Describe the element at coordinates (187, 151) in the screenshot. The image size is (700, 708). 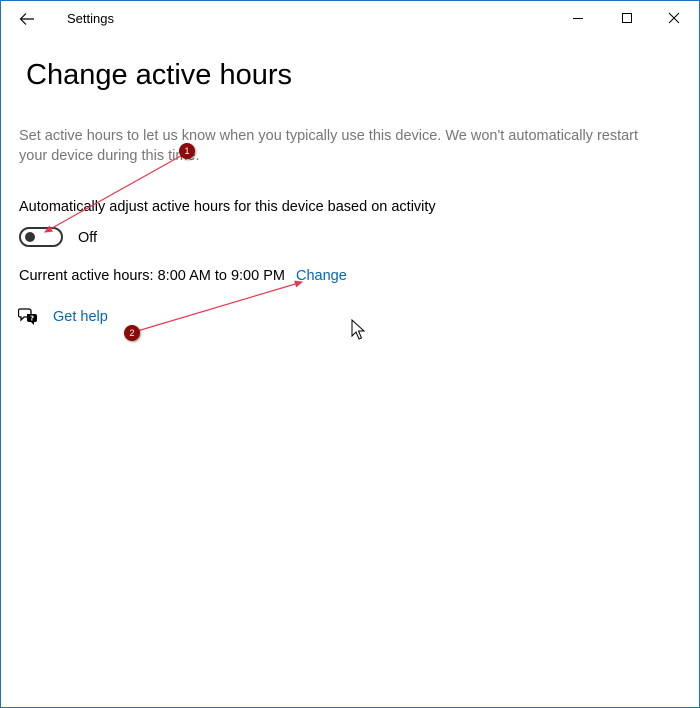
I see `annotation-badge-1: 1` at that location.